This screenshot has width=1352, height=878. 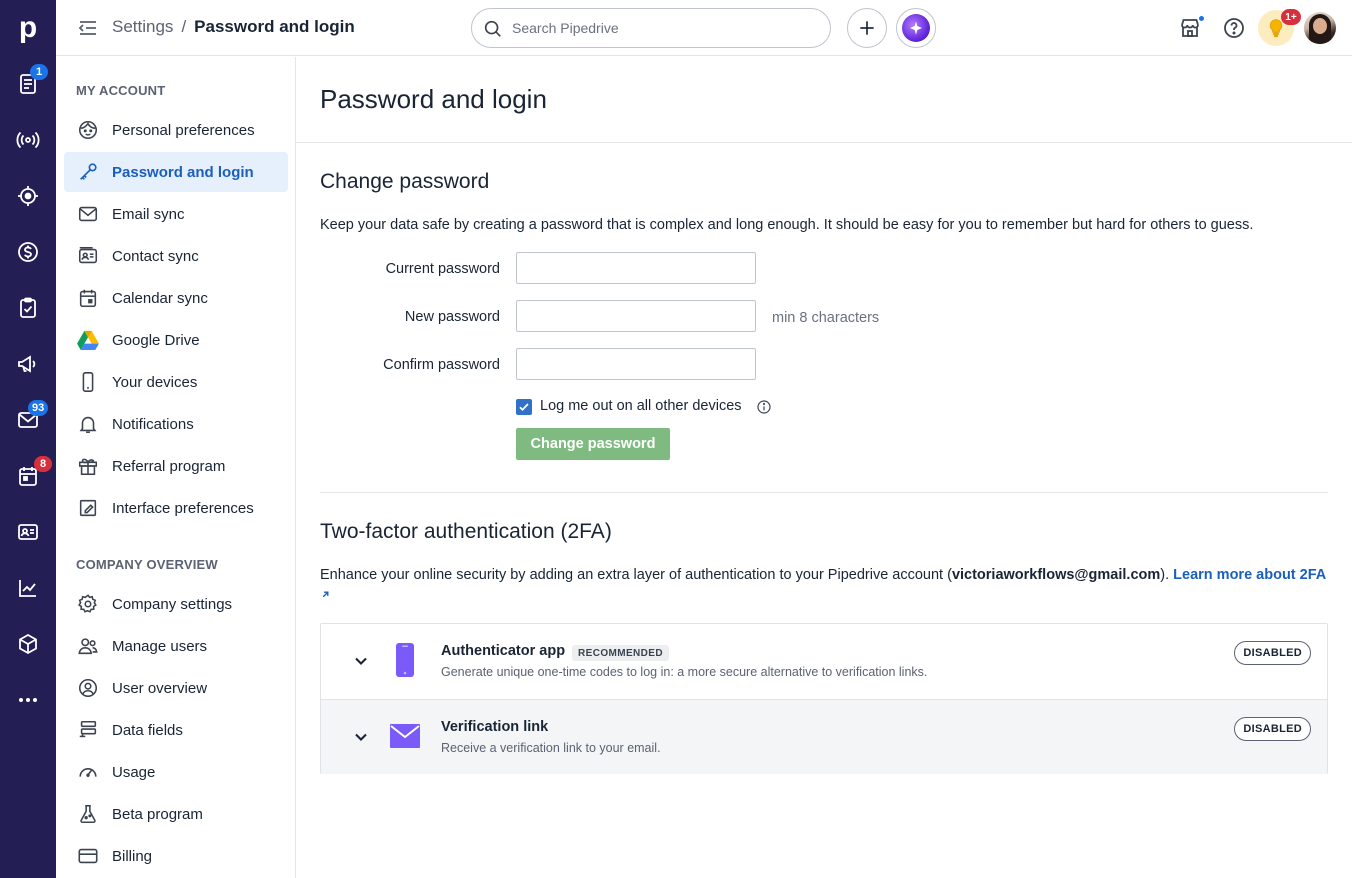 I want to click on plus-icon, so click(x=867, y=28).